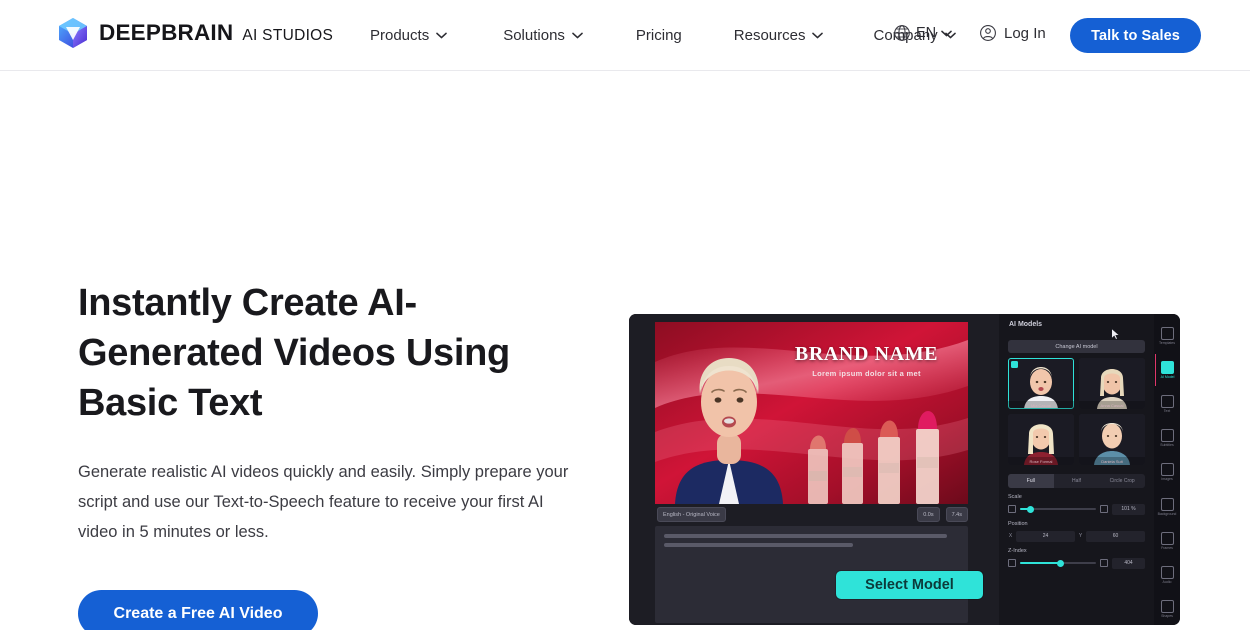 Image resolution: width=1250 pixels, height=630 pixels. What do you see at coordinates (1017, 551) in the screenshot?
I see `zindex-label: Z-Index` at bounding box center [1017, 551].